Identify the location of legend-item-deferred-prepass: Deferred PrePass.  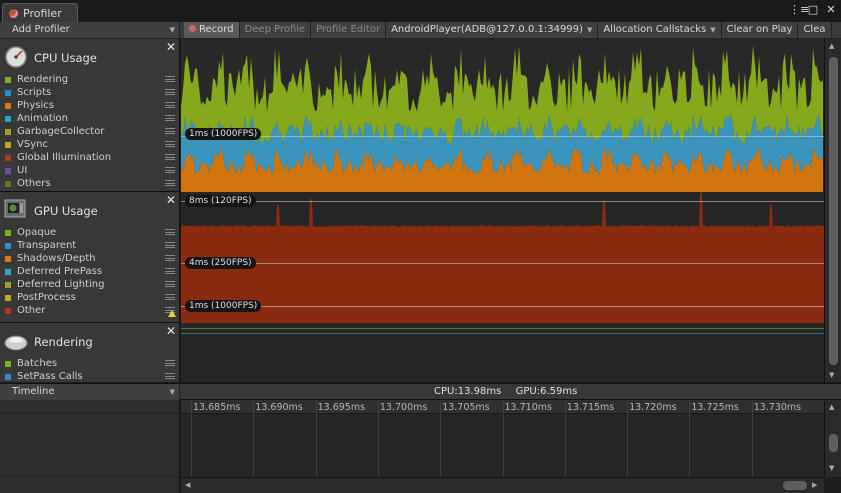
(89, 271).